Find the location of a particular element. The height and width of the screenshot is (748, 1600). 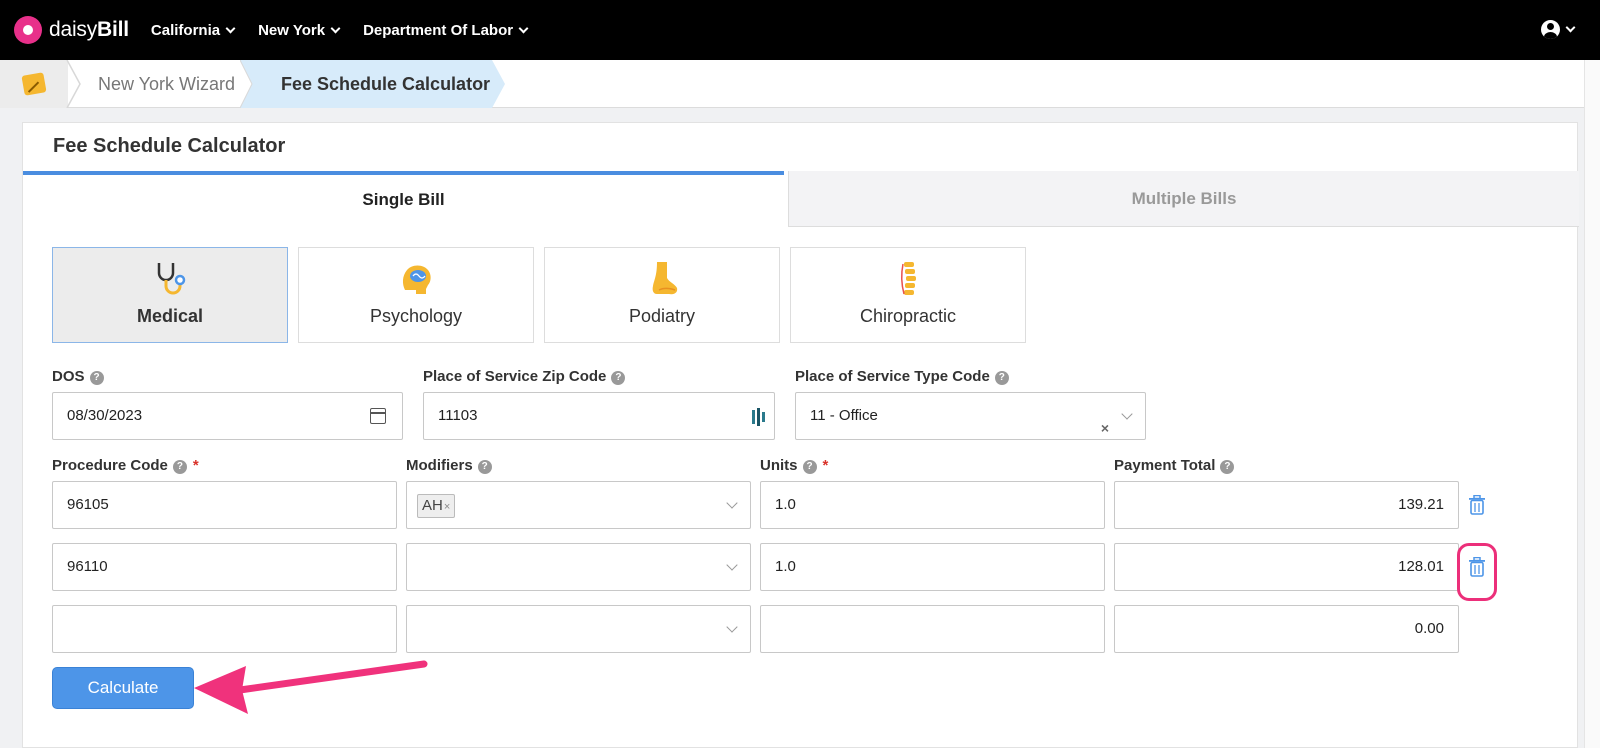

wizard-pencil-icon is located at coordinates (34, 84).